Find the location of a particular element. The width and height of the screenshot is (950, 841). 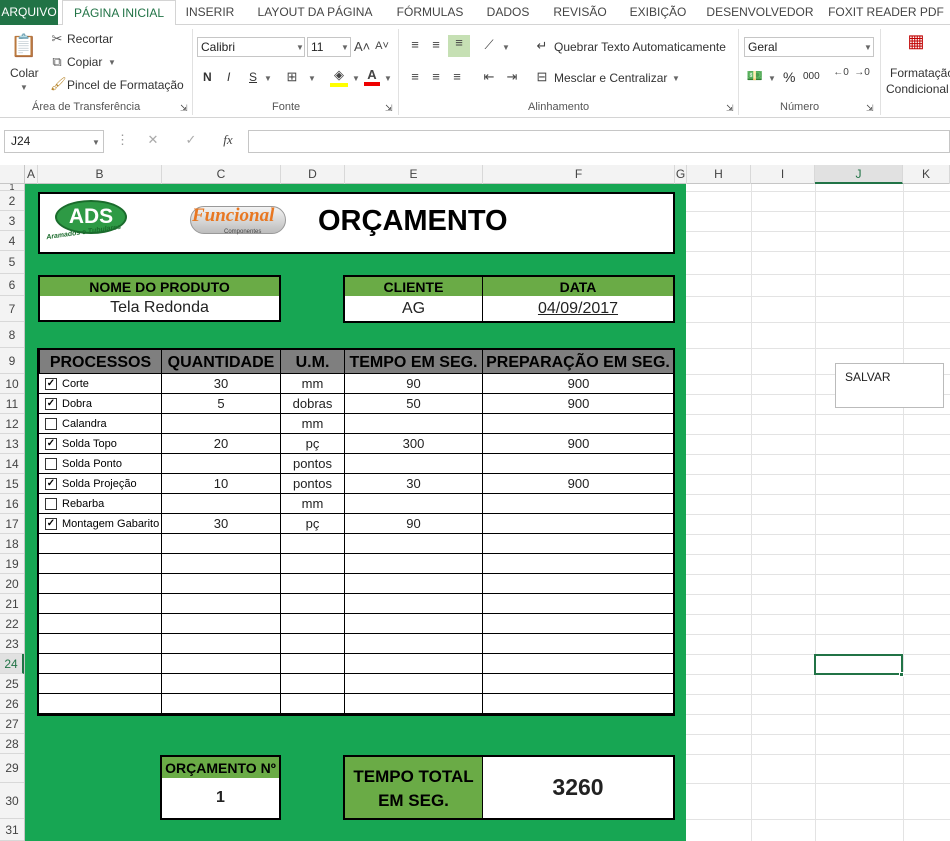

row-header: 7 is located at coordinates (12, 309).